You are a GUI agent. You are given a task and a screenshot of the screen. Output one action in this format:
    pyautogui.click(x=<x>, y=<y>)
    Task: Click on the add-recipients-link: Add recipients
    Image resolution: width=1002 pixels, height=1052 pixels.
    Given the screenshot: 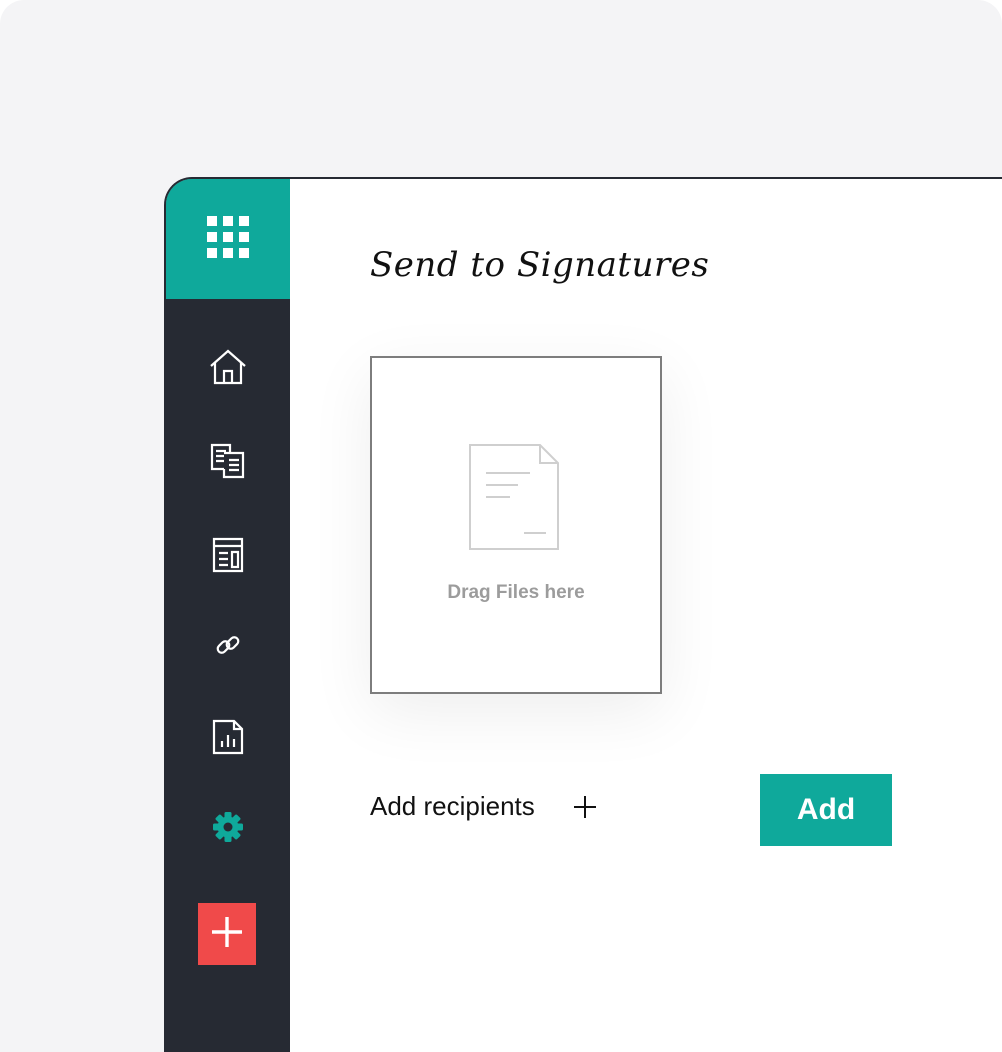 What is the action you would take?
    pyautogui.click(x=483, y=806)
    